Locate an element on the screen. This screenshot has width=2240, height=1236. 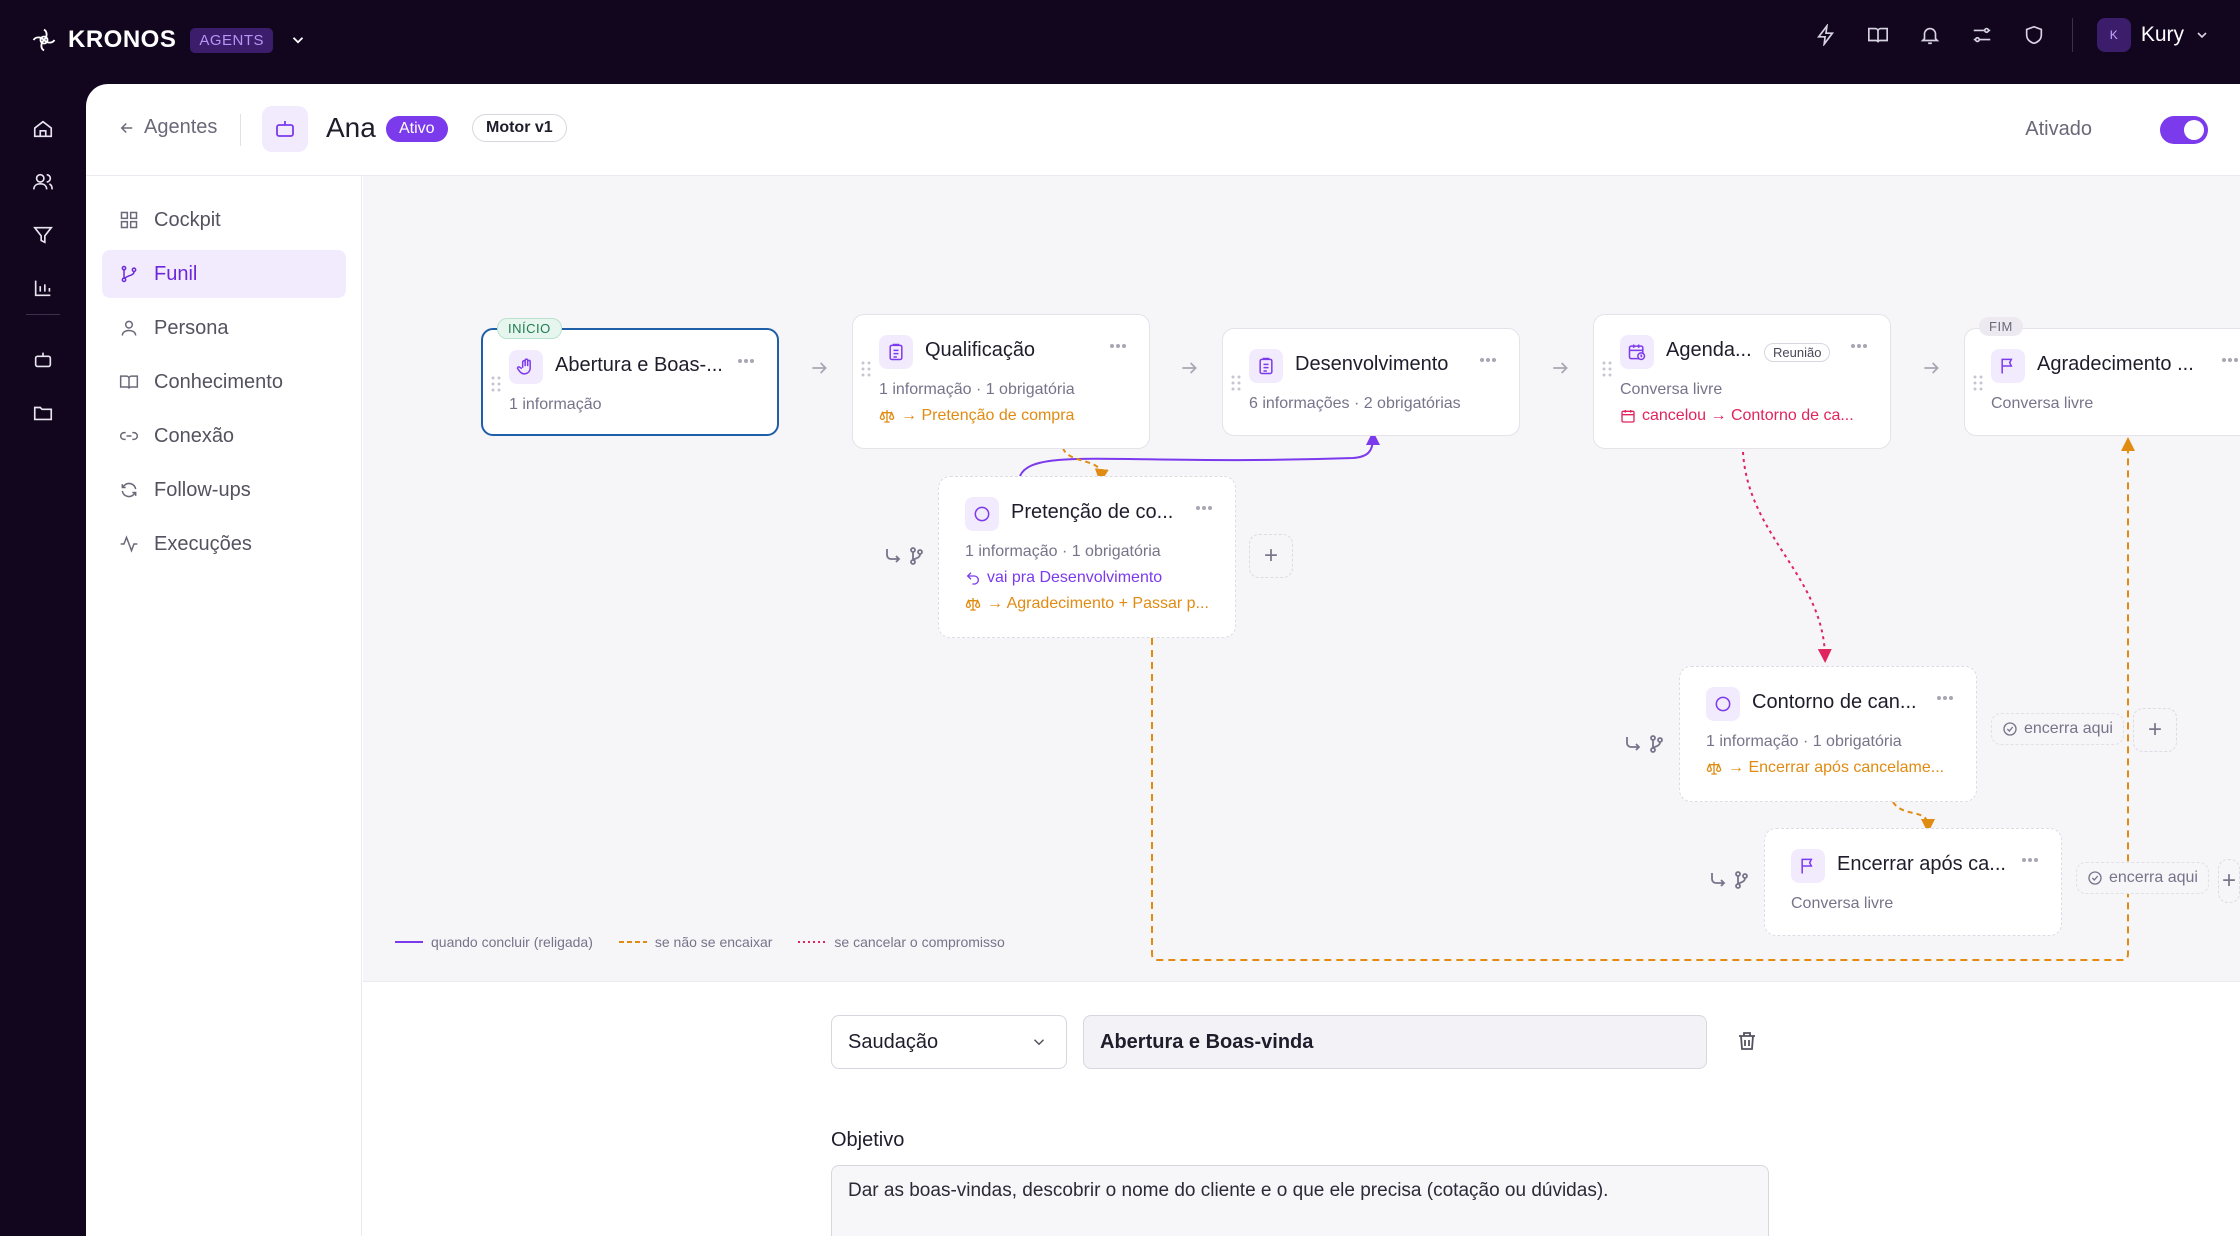
back-link: Agentes is located at coordinates (167, 127).